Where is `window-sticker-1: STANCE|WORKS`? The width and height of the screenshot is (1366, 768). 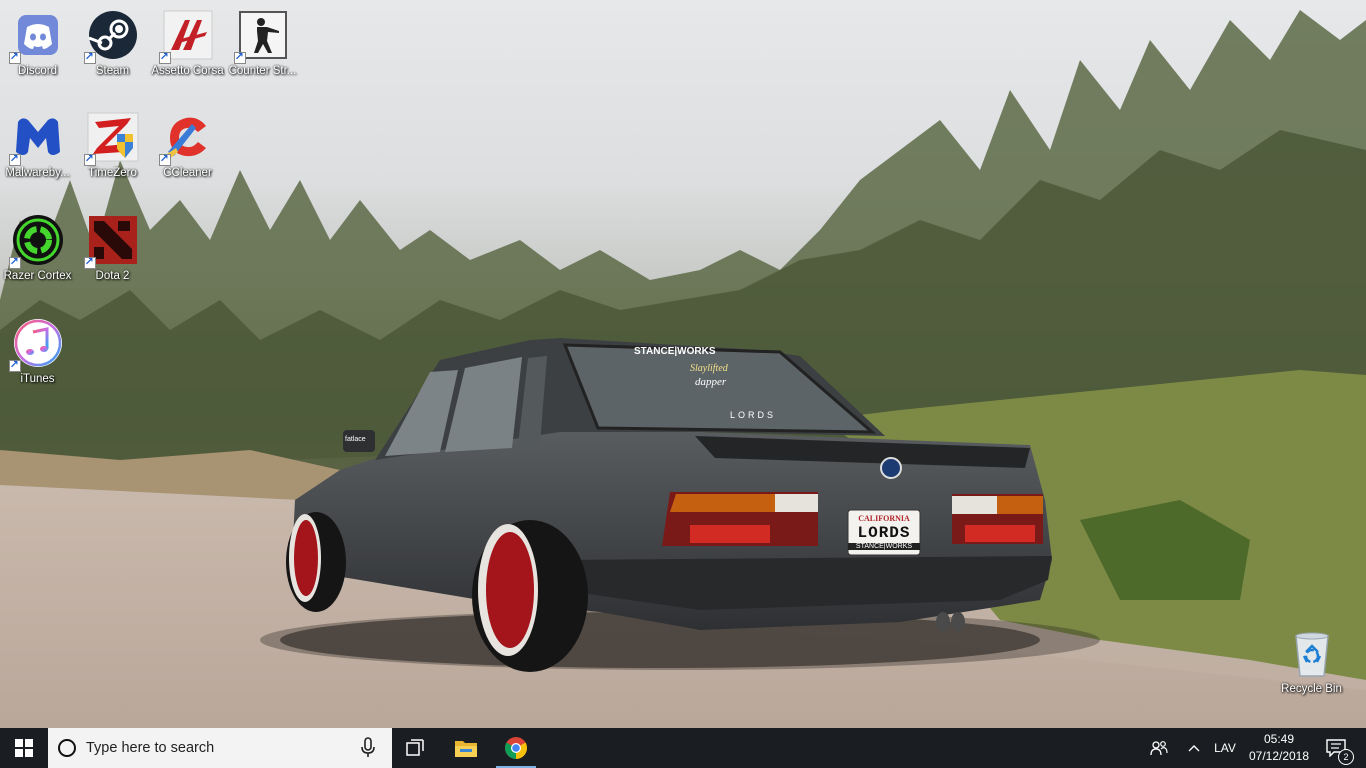 window-sticker-1: STANCE|WORKS is located at coordinates (675, 351).